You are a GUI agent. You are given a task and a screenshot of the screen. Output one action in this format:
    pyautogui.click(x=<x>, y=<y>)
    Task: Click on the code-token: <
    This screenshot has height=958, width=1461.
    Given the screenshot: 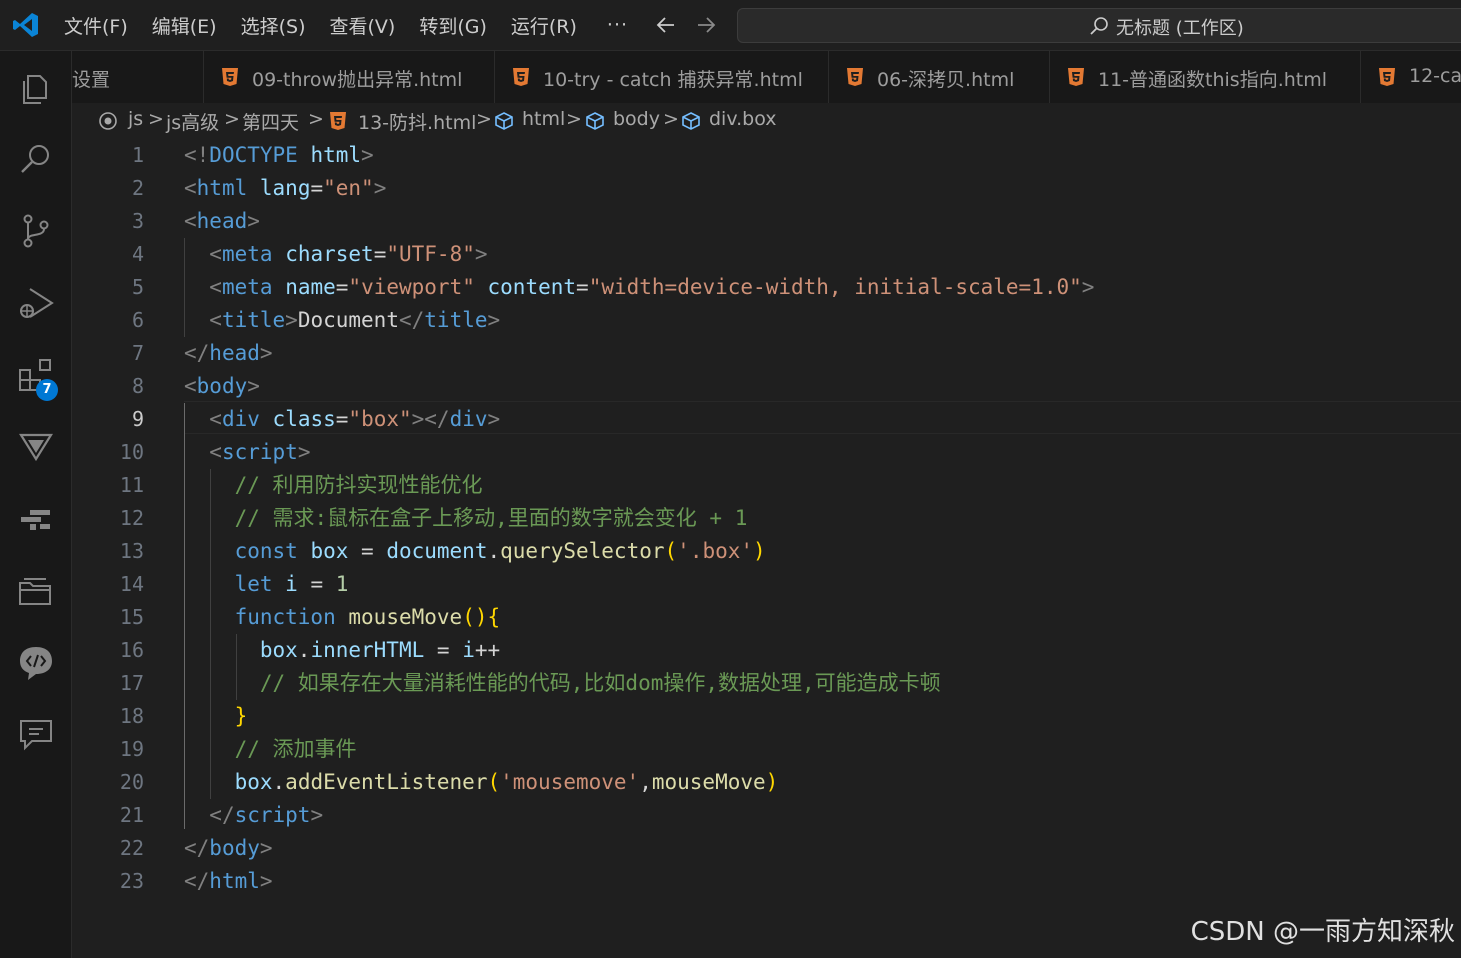 What is the action you would take?
    pyautogui.click(x=215, y=419)
    